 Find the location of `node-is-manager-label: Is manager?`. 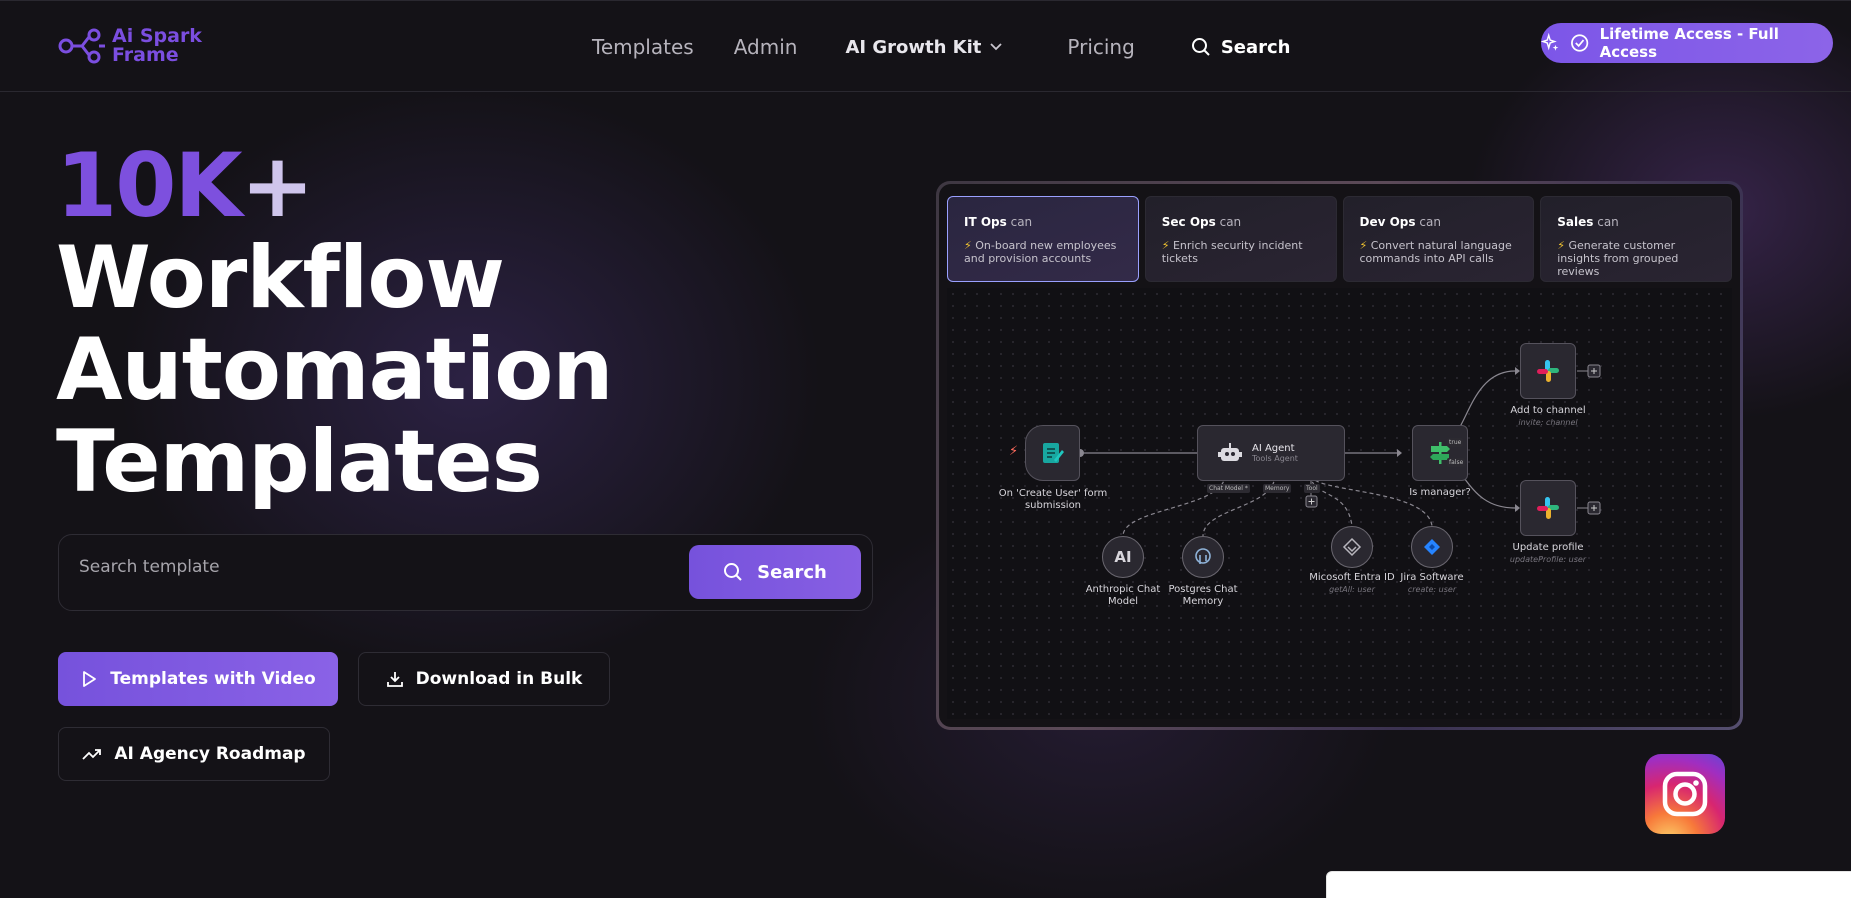

node-is-manager-label: Is manager? is located at coordinates (1440, 492).